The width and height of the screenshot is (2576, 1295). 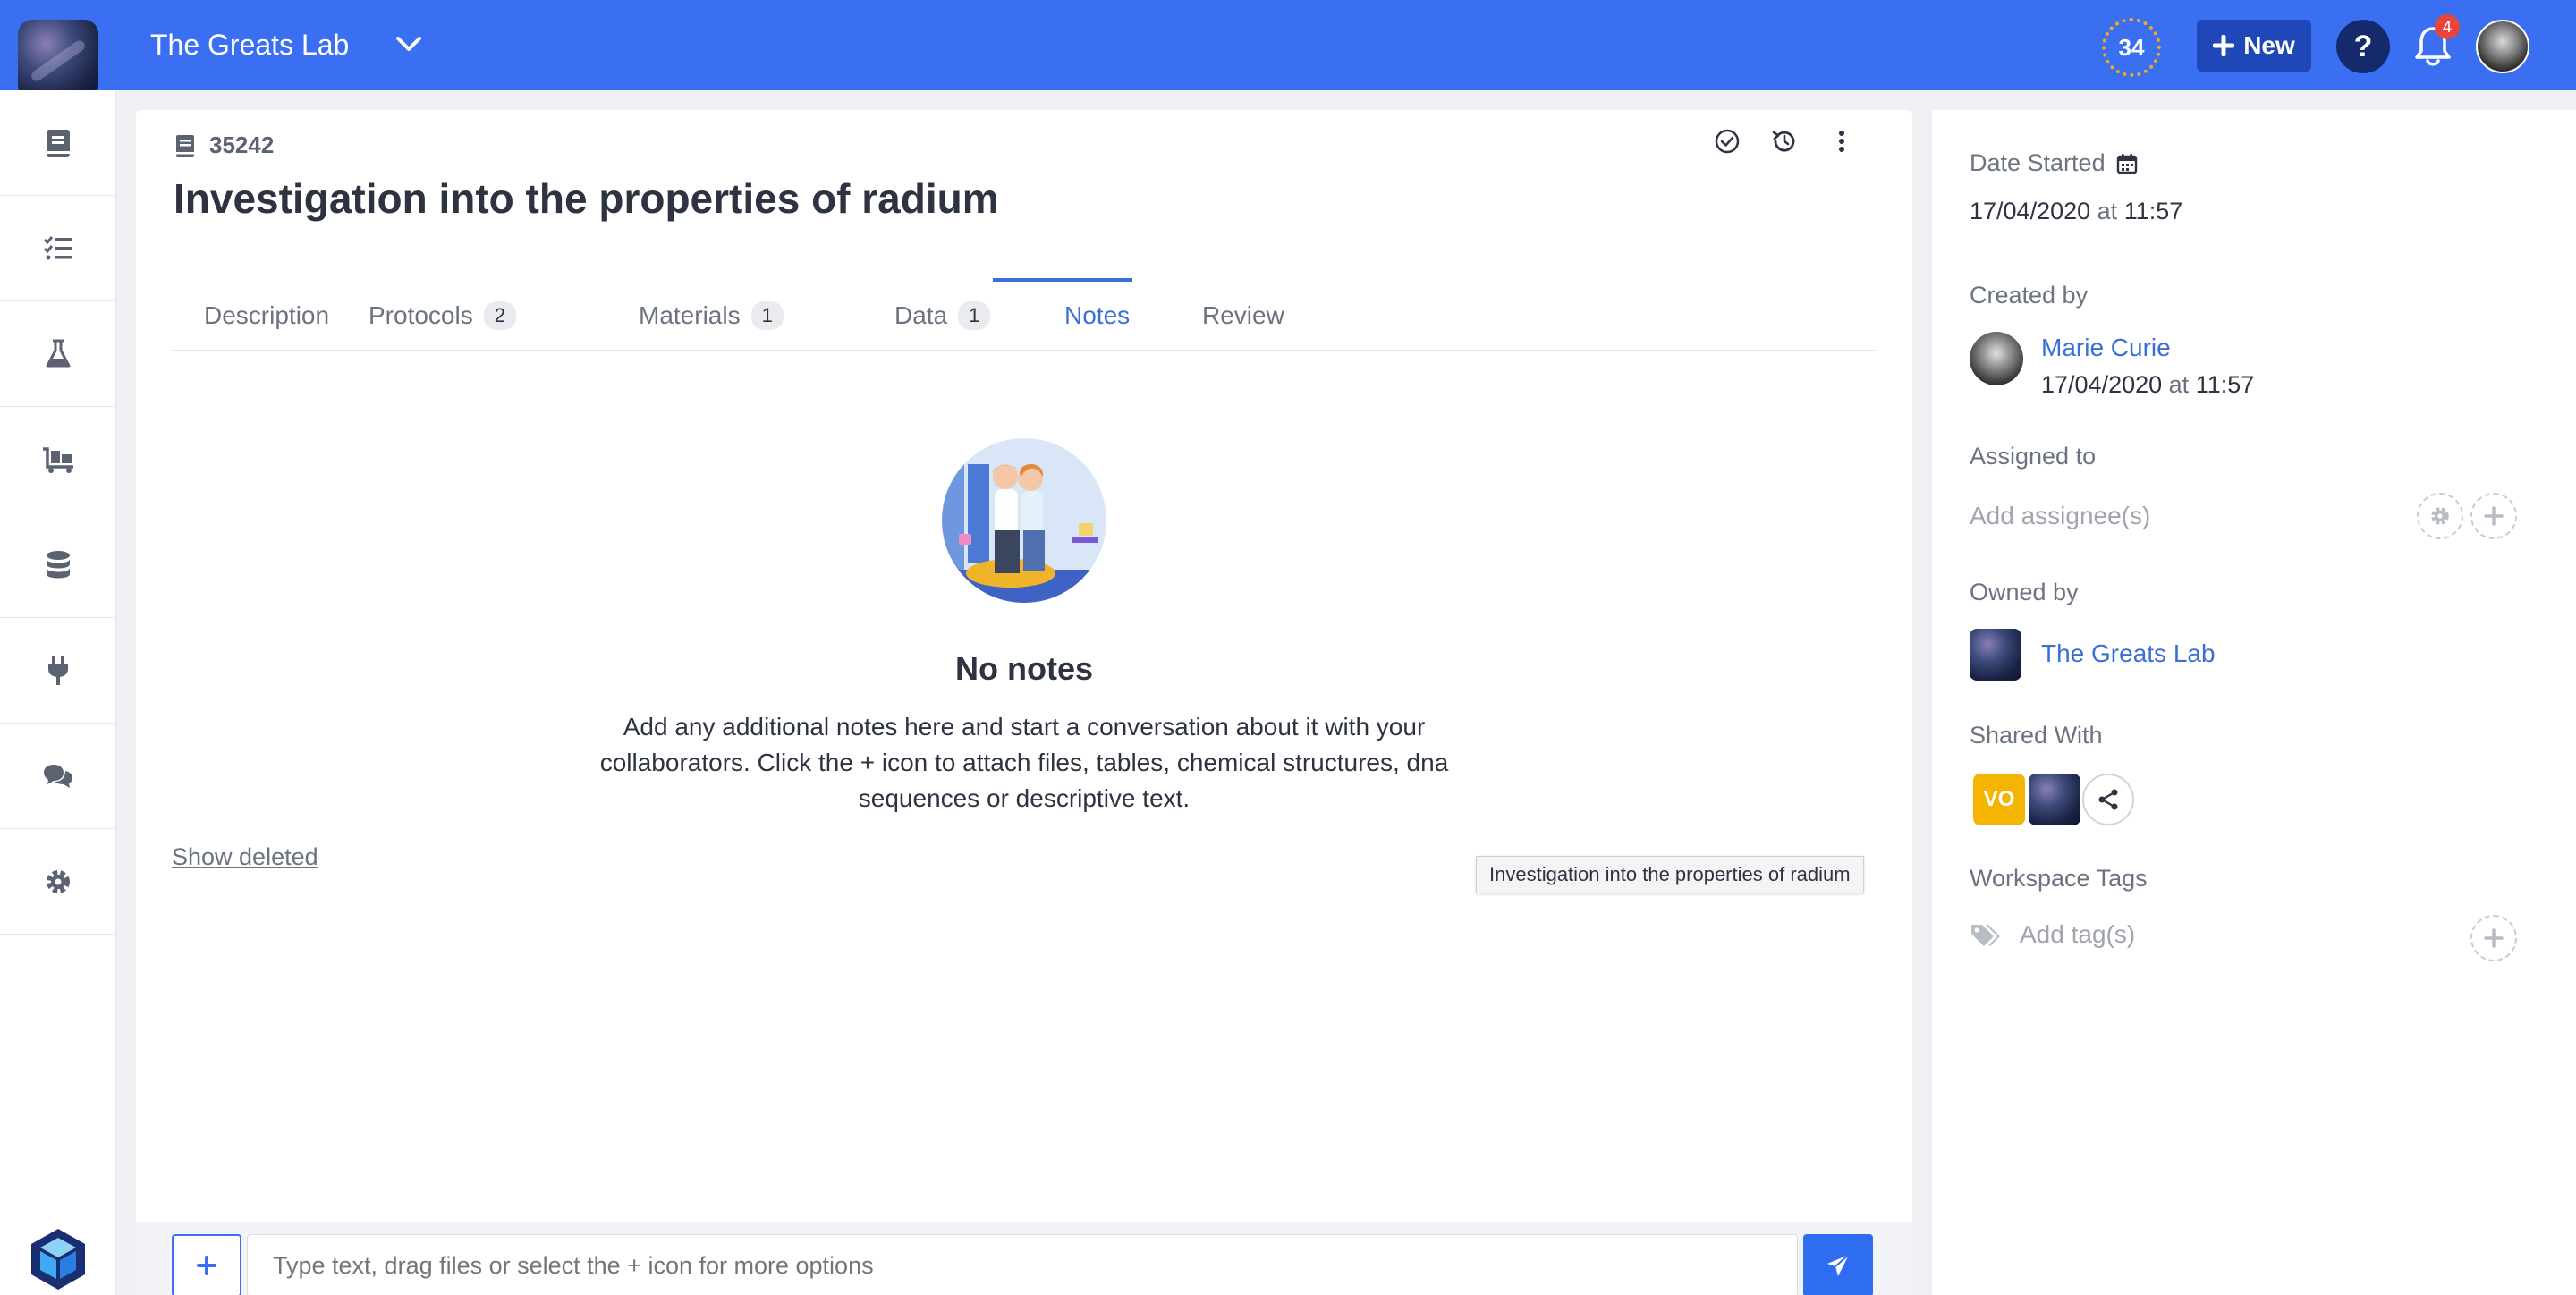 What do you see at coordinates (408, 45) in the screenshot?
I see `chevron-down-icon` at bounding box center [408, 45].